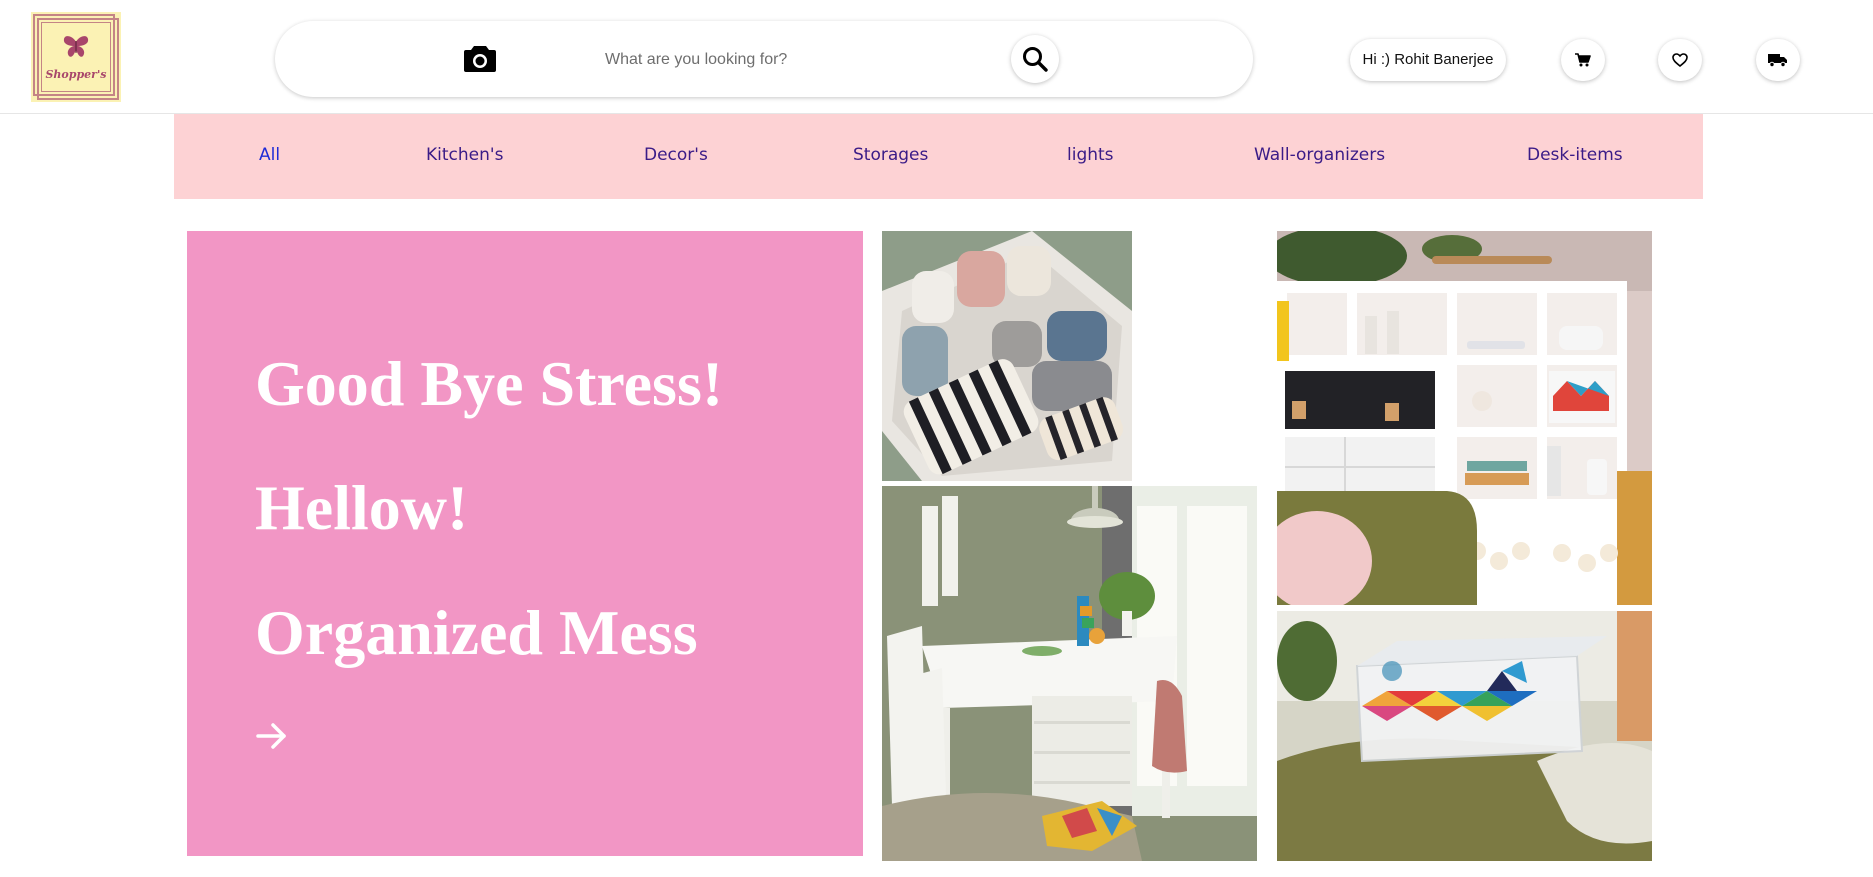  Describe the element at coordinates (890, 155) in the screenshot. I see `category-storages: Storages` at that location.